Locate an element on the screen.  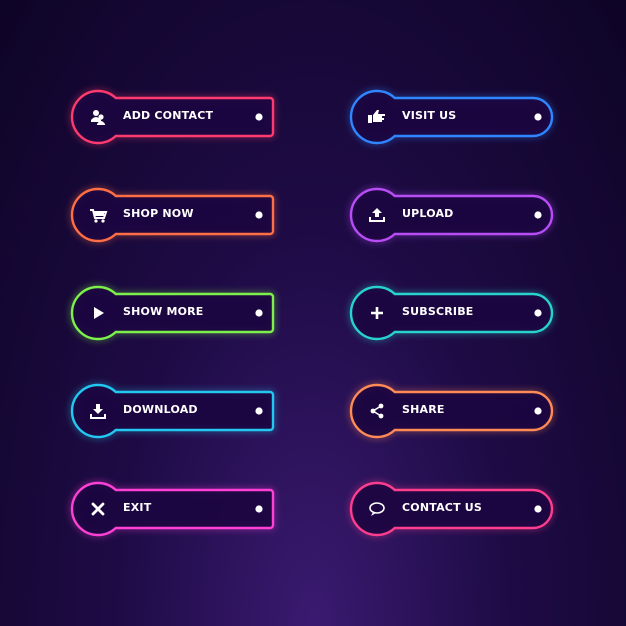
share-button: SHARE is located at coordinates (454, 411).